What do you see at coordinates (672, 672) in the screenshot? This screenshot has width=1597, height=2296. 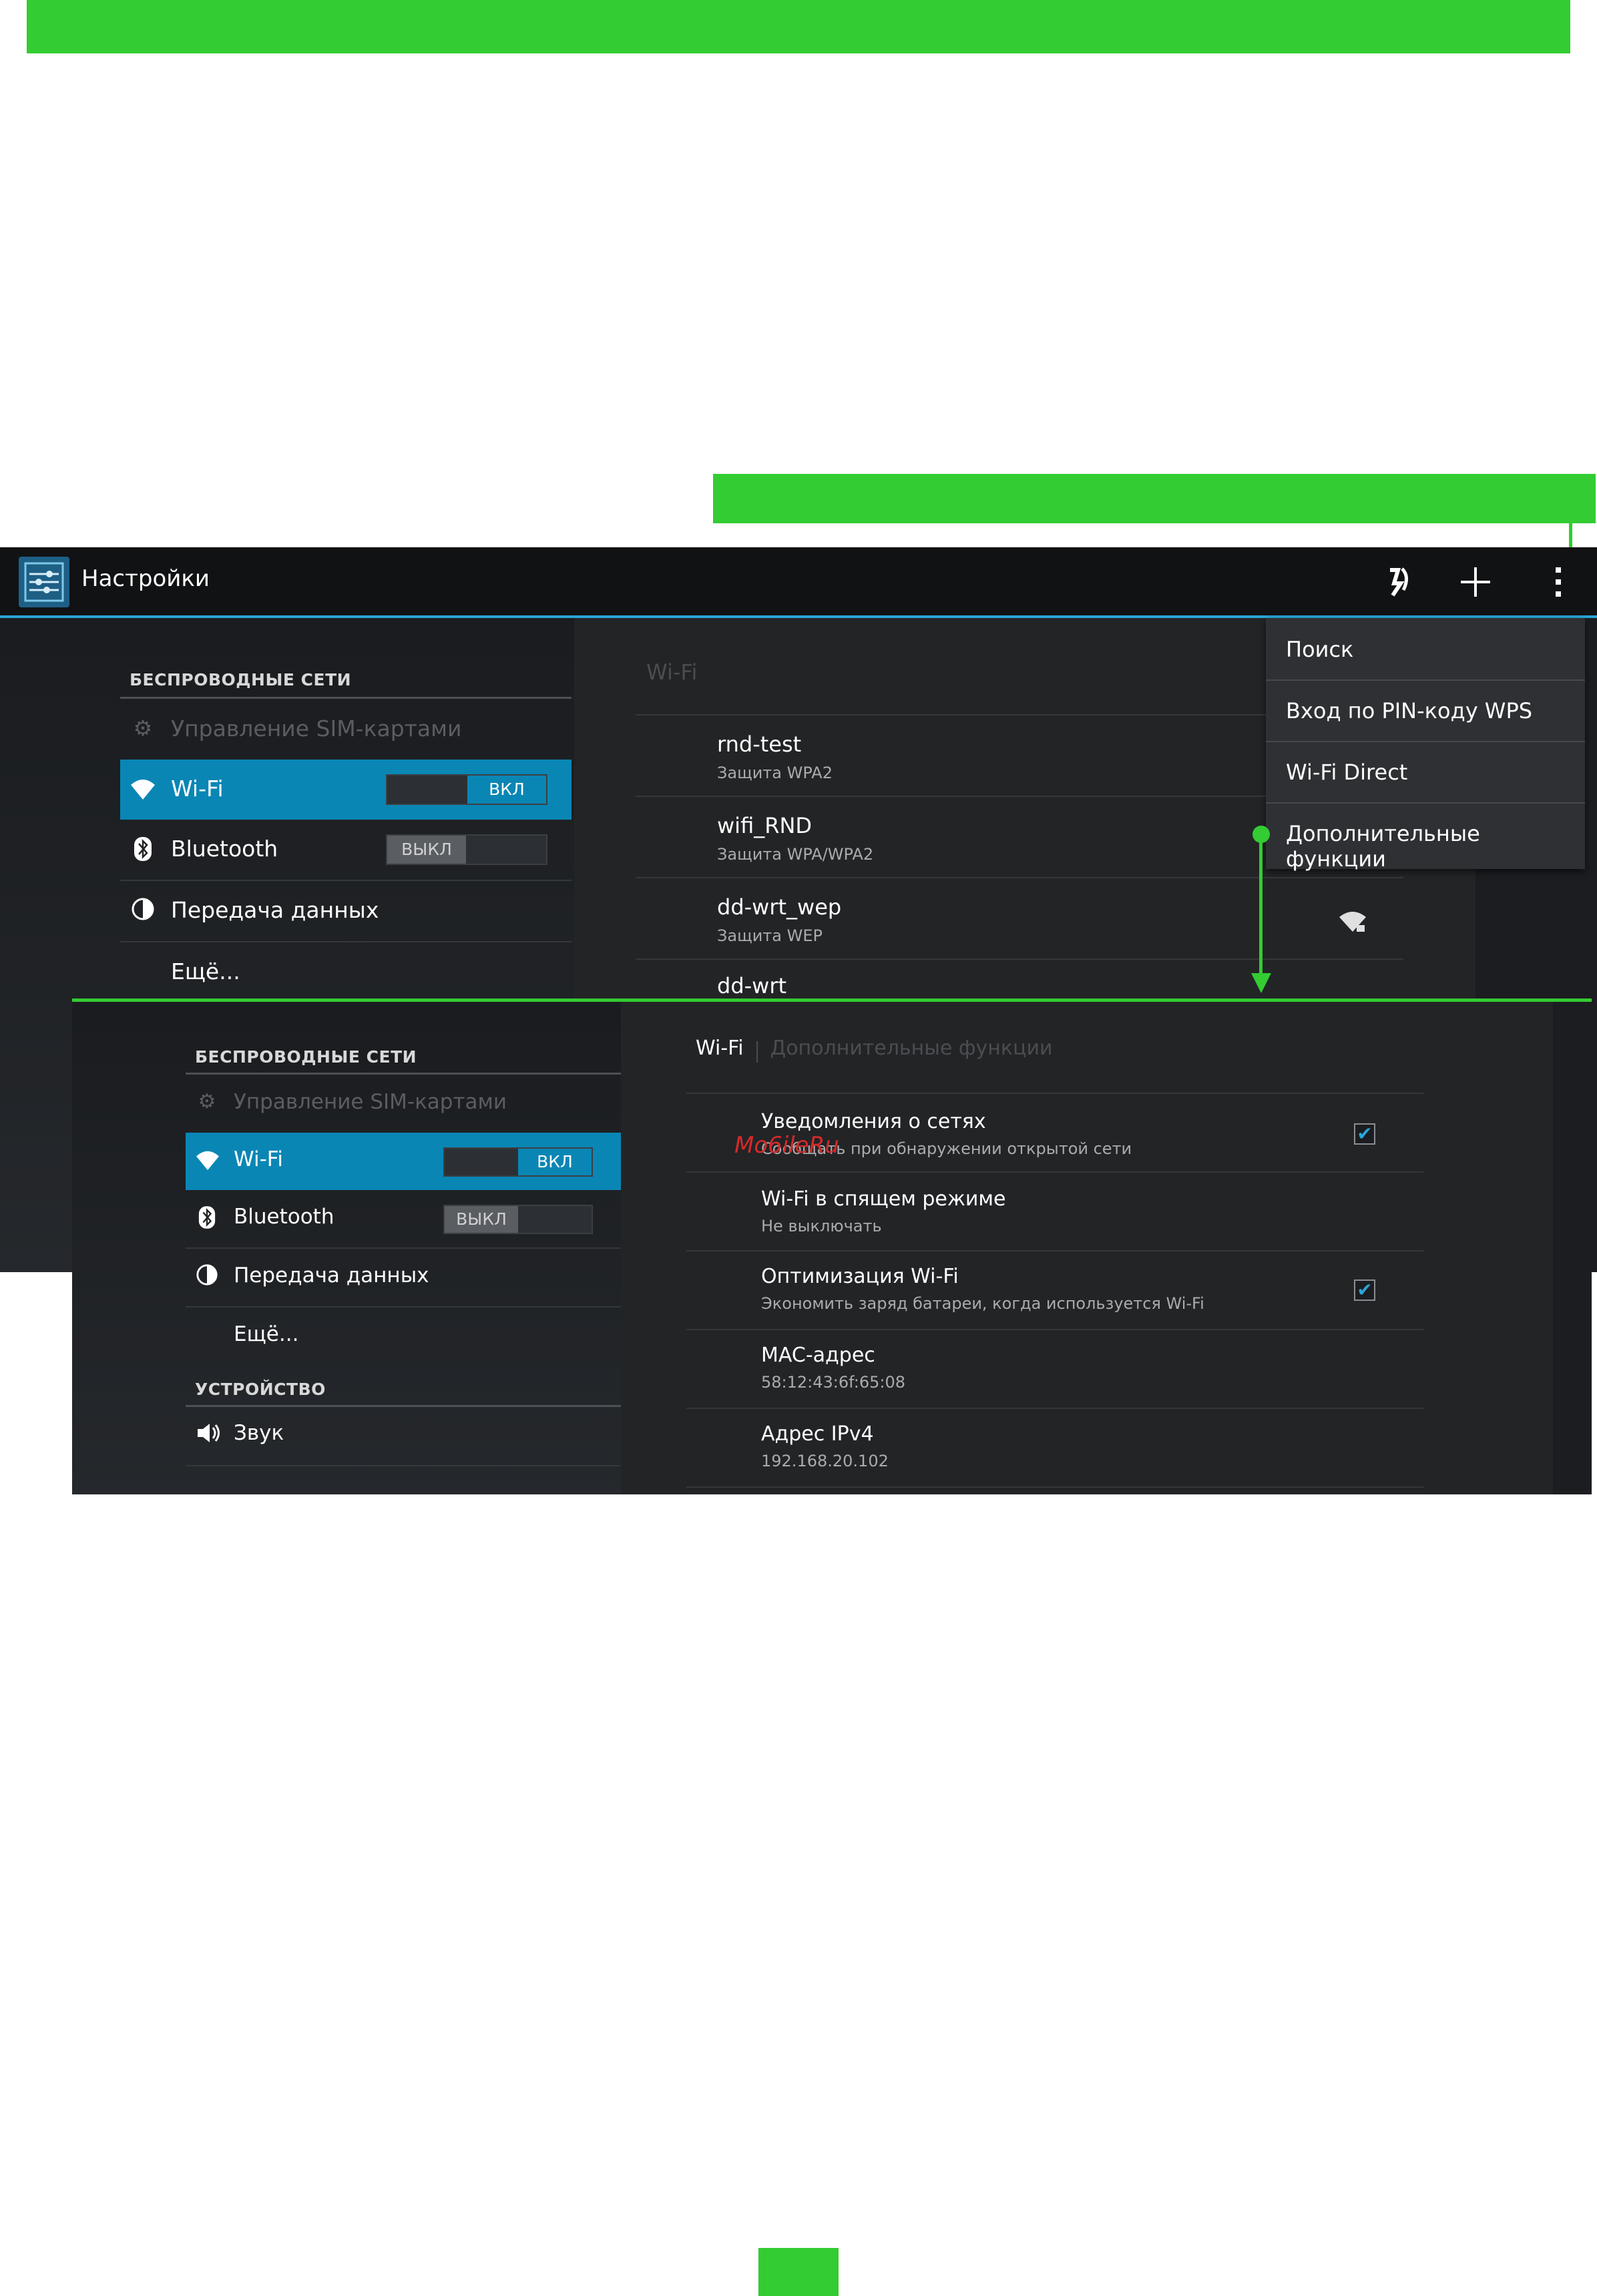 I see `panel-title: Wi-Fi` at bounding box center [672, 672].